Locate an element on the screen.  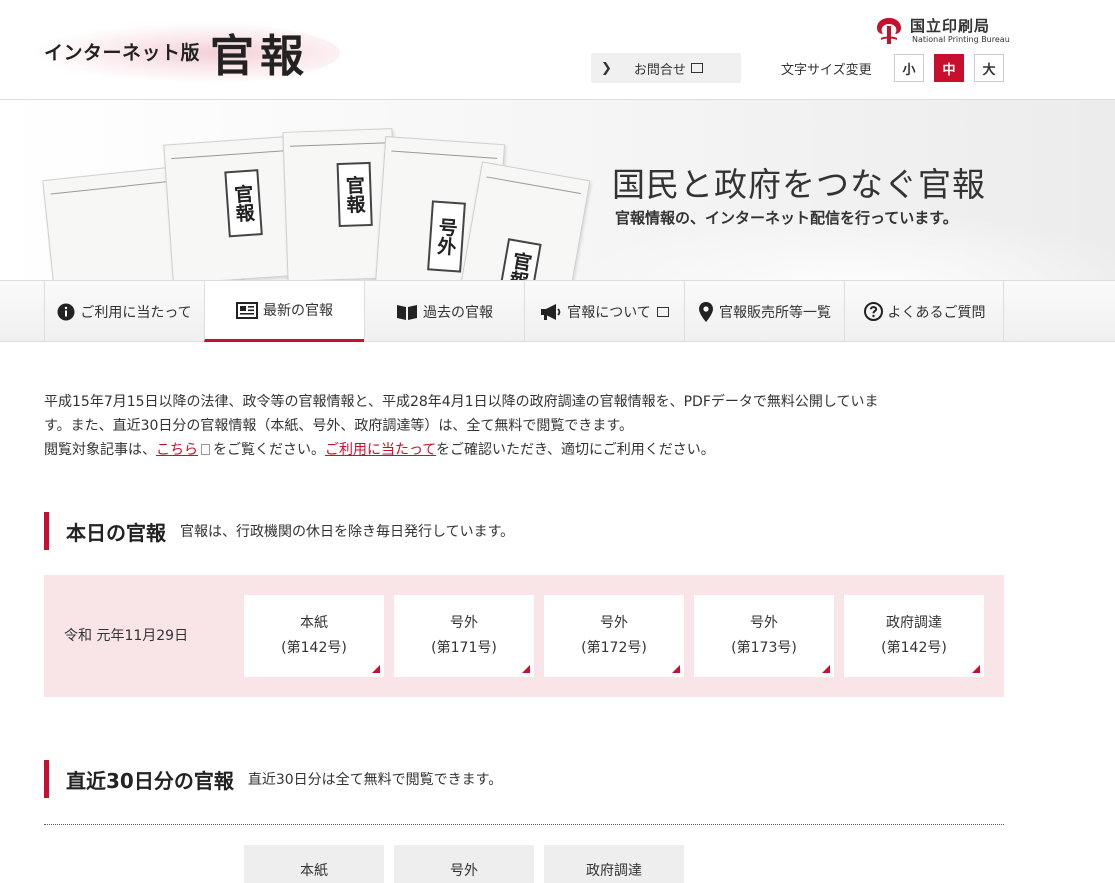
map-pin-icon is located at coordinates (706, 311).